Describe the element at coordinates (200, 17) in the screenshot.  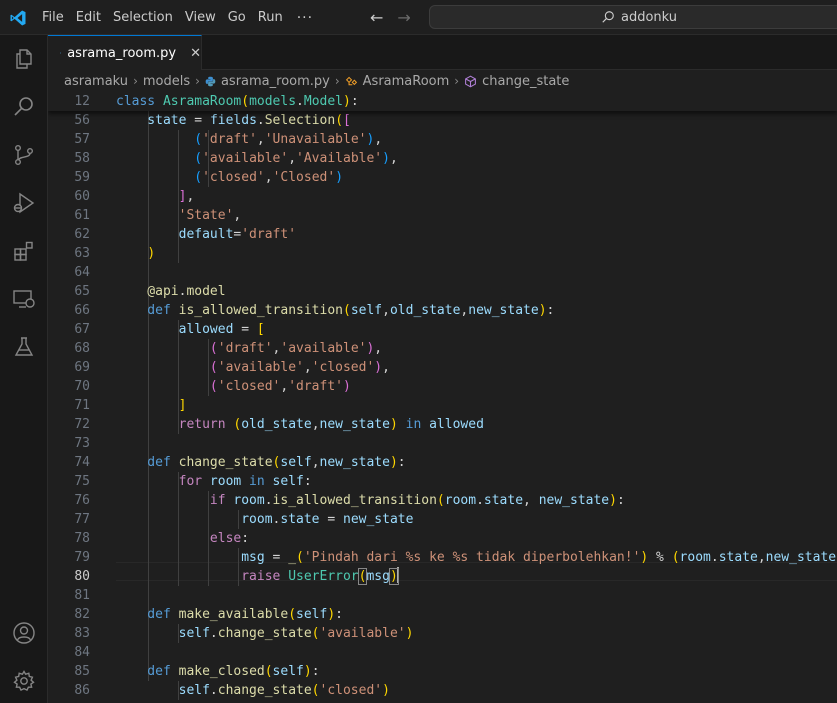
I see `menu-view: View` at that location.